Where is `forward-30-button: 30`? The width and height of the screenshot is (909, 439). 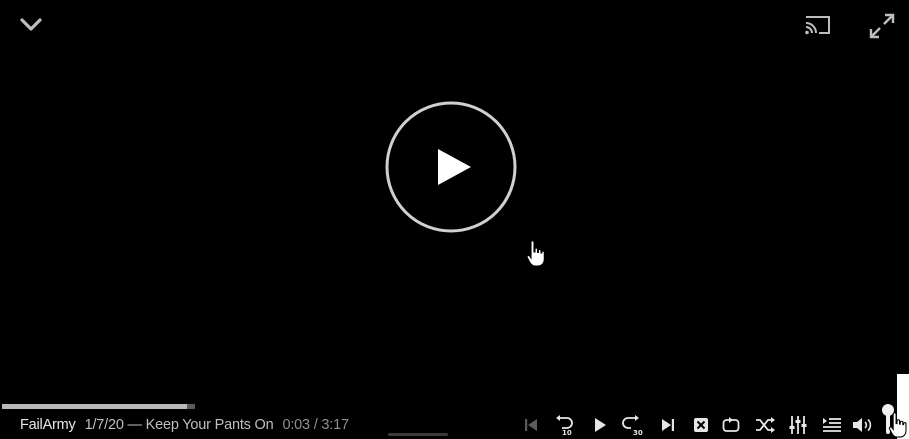
forward-30-button: 30 is located at coordinates (633, 425).